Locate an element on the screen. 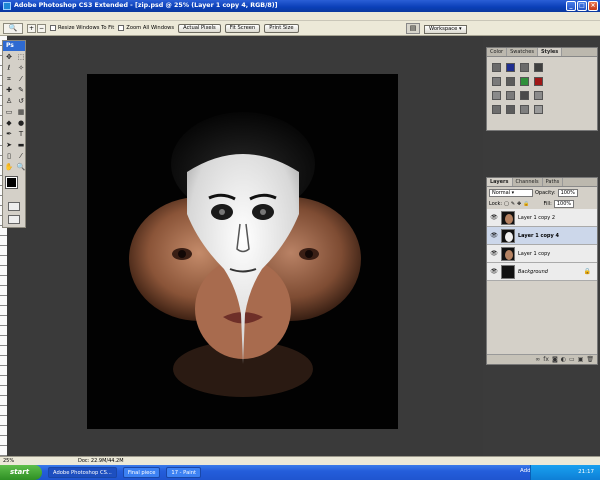  new-layer-icon: ▣ is located at coordinates (581, 359).